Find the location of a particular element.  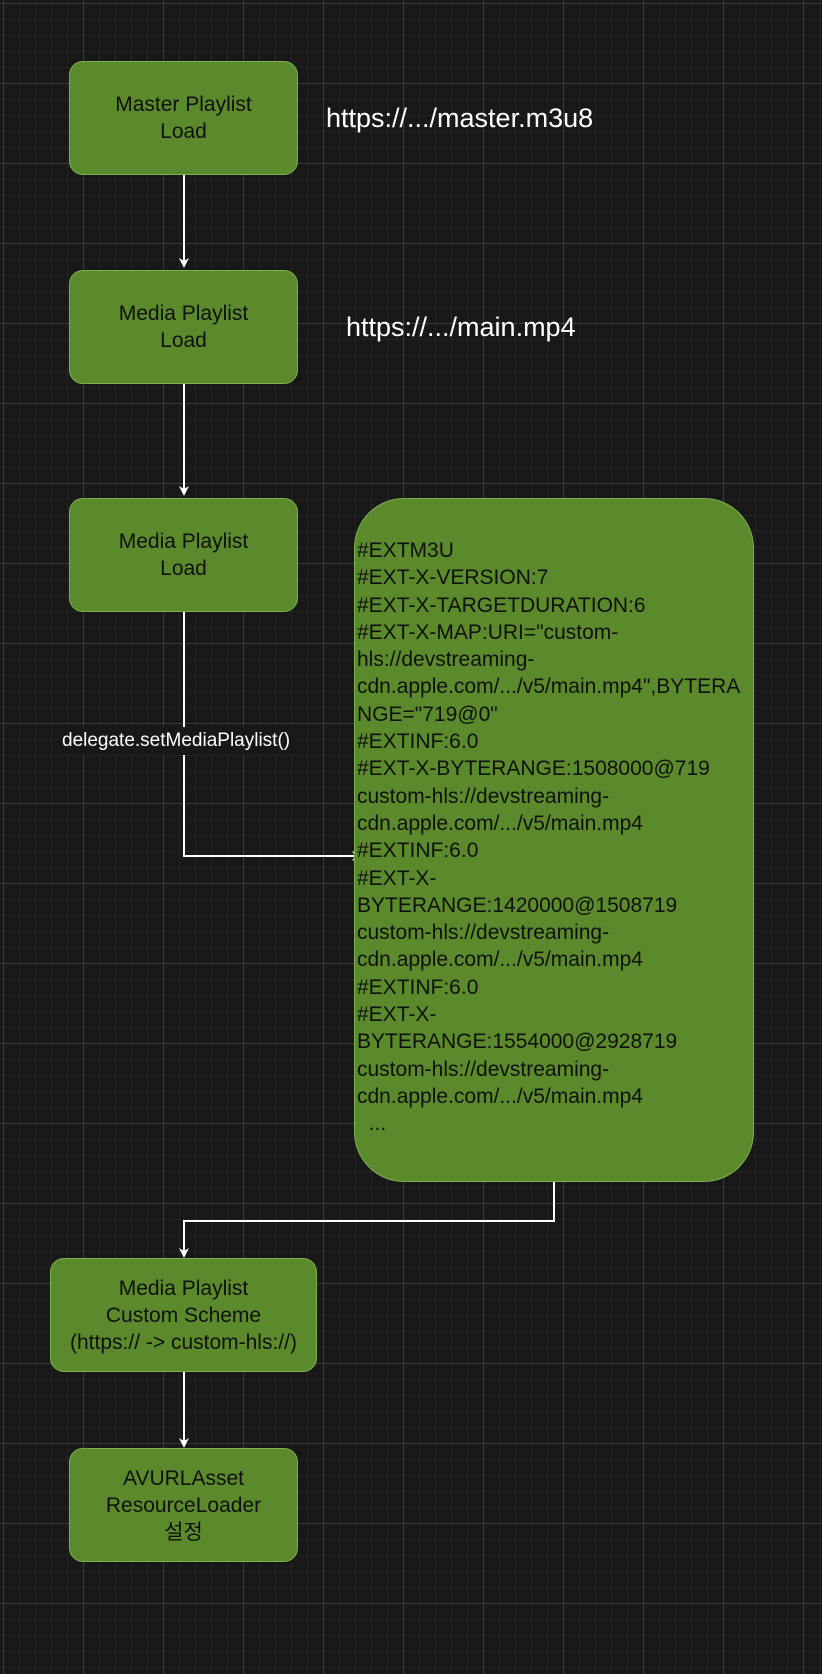

avurlasset-resourceloader-node: AVURLAsset ResourceLoader 설정 is located at coordinates (183, 1505).